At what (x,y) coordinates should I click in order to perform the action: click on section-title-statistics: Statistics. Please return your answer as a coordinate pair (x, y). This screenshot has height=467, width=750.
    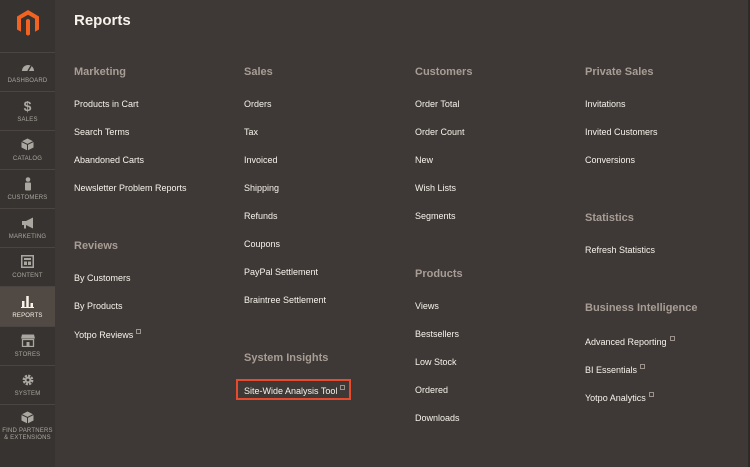
    Looking at the image, I should click on (609, 218).